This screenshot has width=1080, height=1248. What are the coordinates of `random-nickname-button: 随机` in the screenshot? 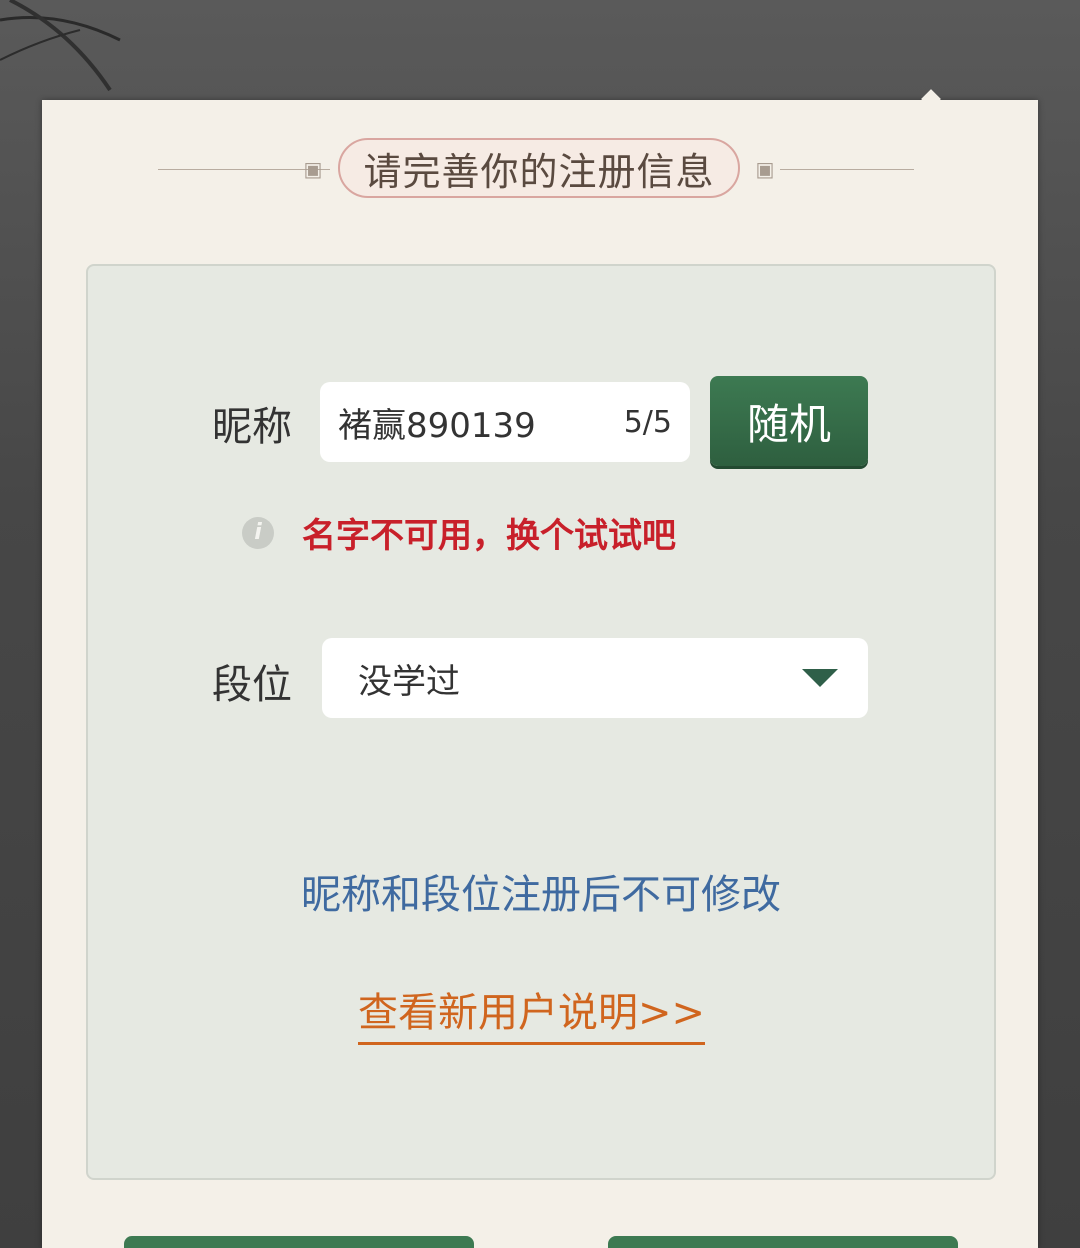 It's located at (789, 421).